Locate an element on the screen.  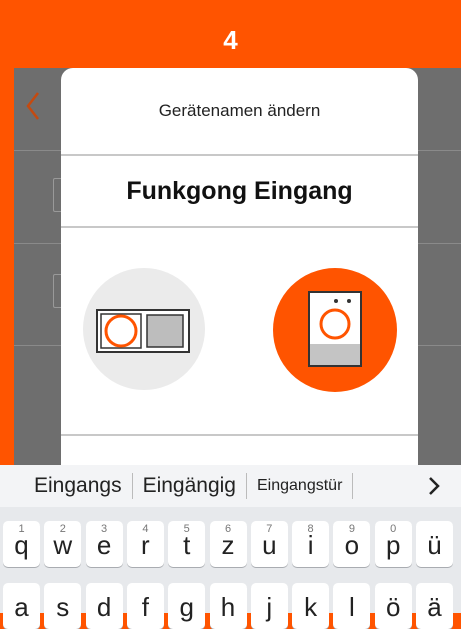
key-d: d is located at coordinates (104, 606).